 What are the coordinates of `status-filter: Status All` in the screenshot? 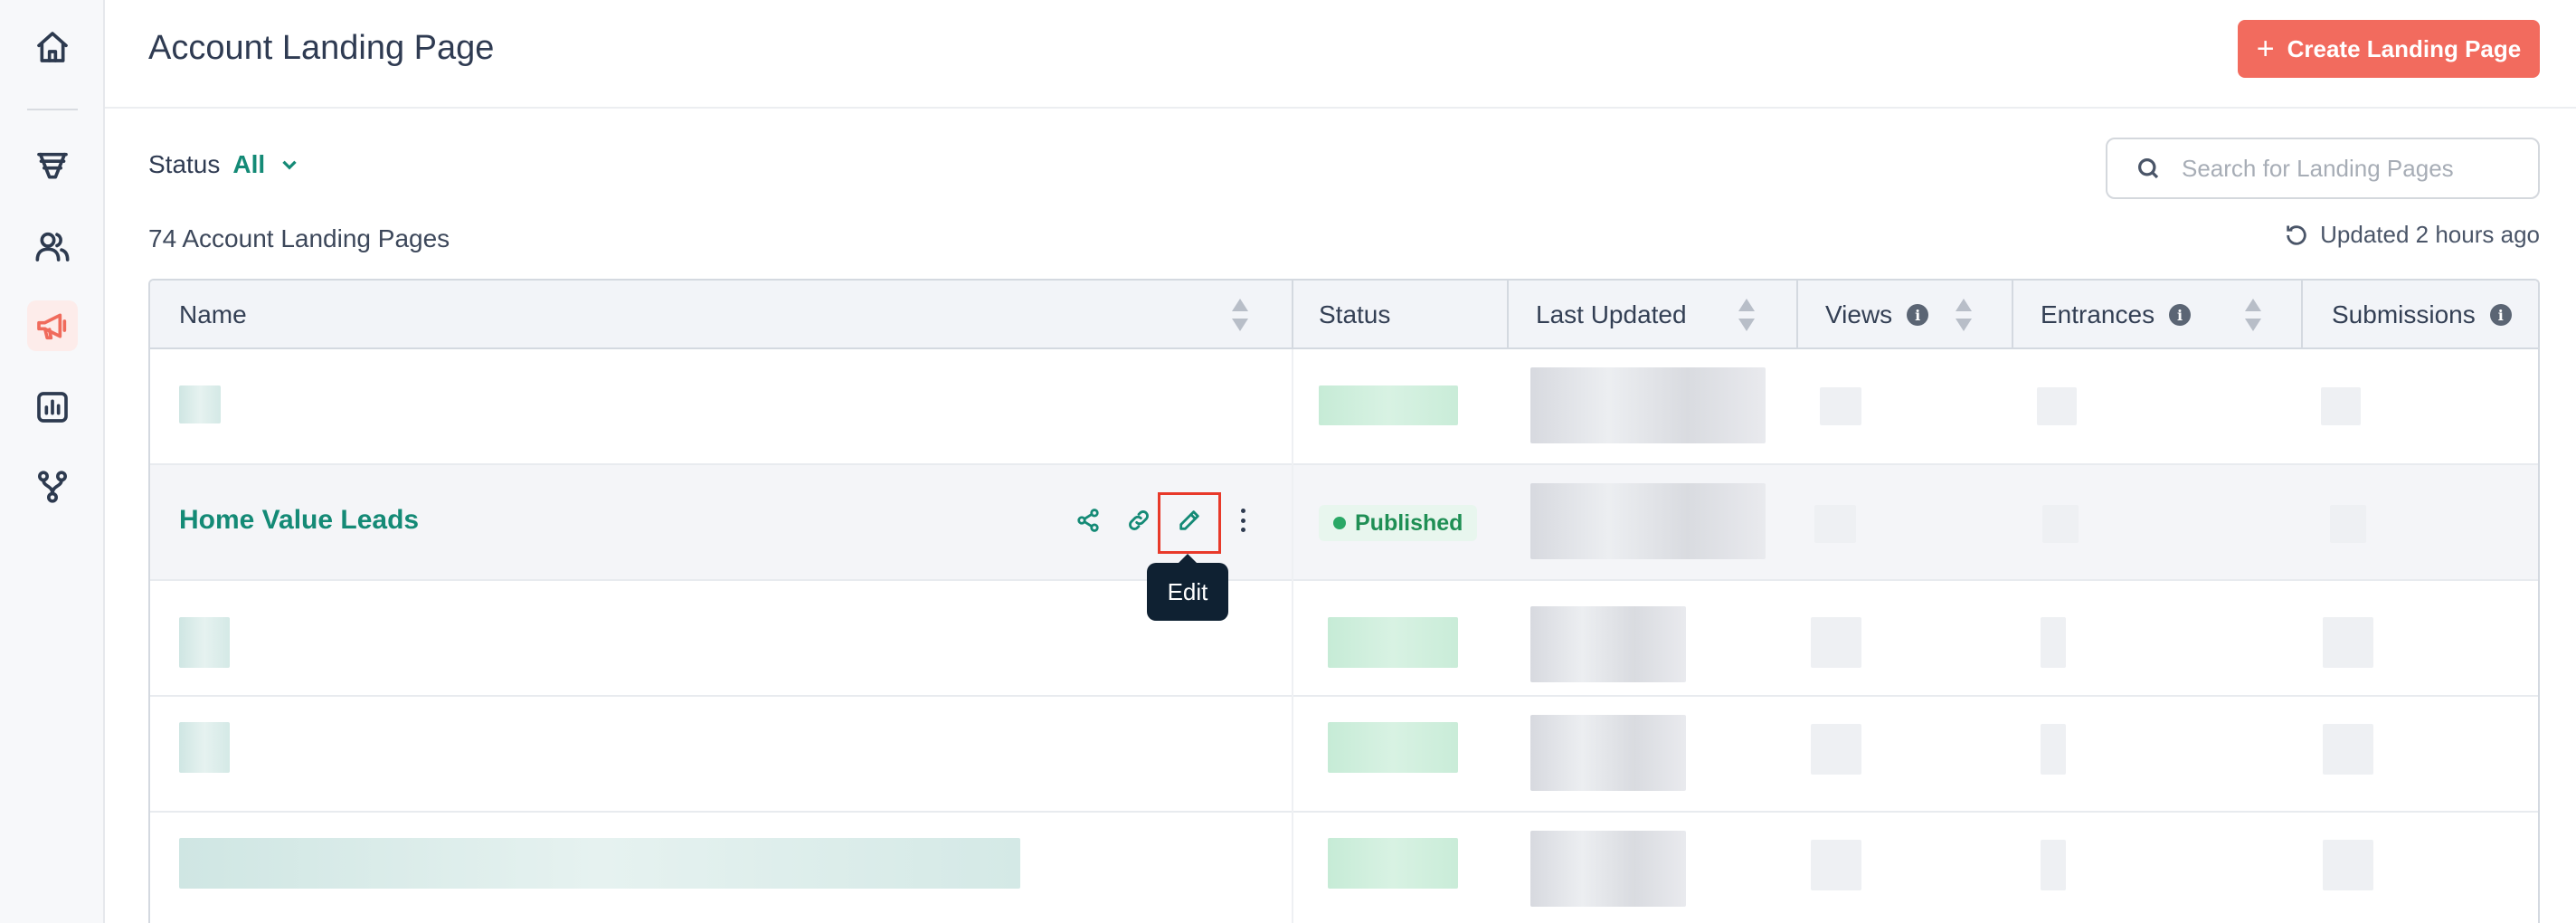 It's located at (224, 164).